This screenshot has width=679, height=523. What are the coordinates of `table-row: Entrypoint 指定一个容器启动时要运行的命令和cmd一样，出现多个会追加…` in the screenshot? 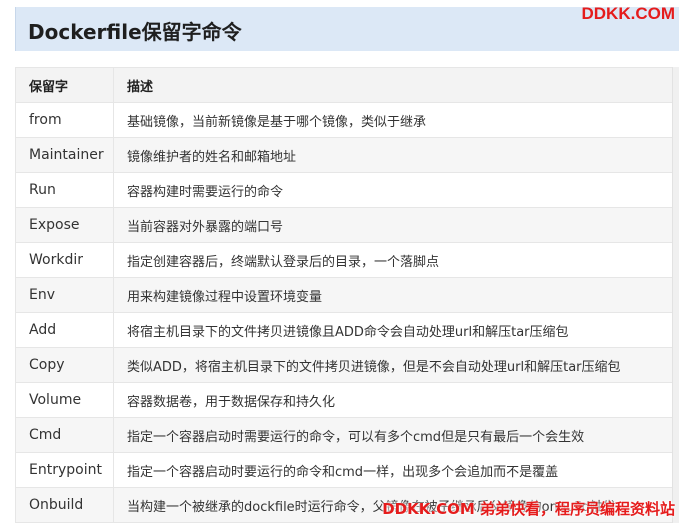 It's located at (344, 470).